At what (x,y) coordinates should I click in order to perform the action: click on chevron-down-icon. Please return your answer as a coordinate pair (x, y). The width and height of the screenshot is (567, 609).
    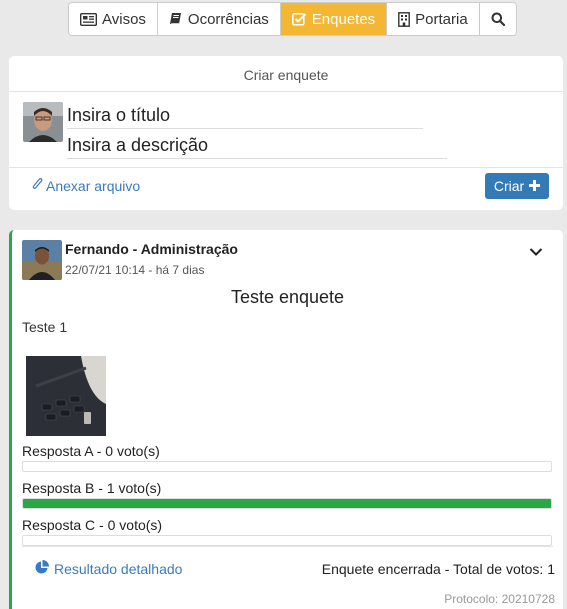
    Looking at the image, I should click on (536, 253).